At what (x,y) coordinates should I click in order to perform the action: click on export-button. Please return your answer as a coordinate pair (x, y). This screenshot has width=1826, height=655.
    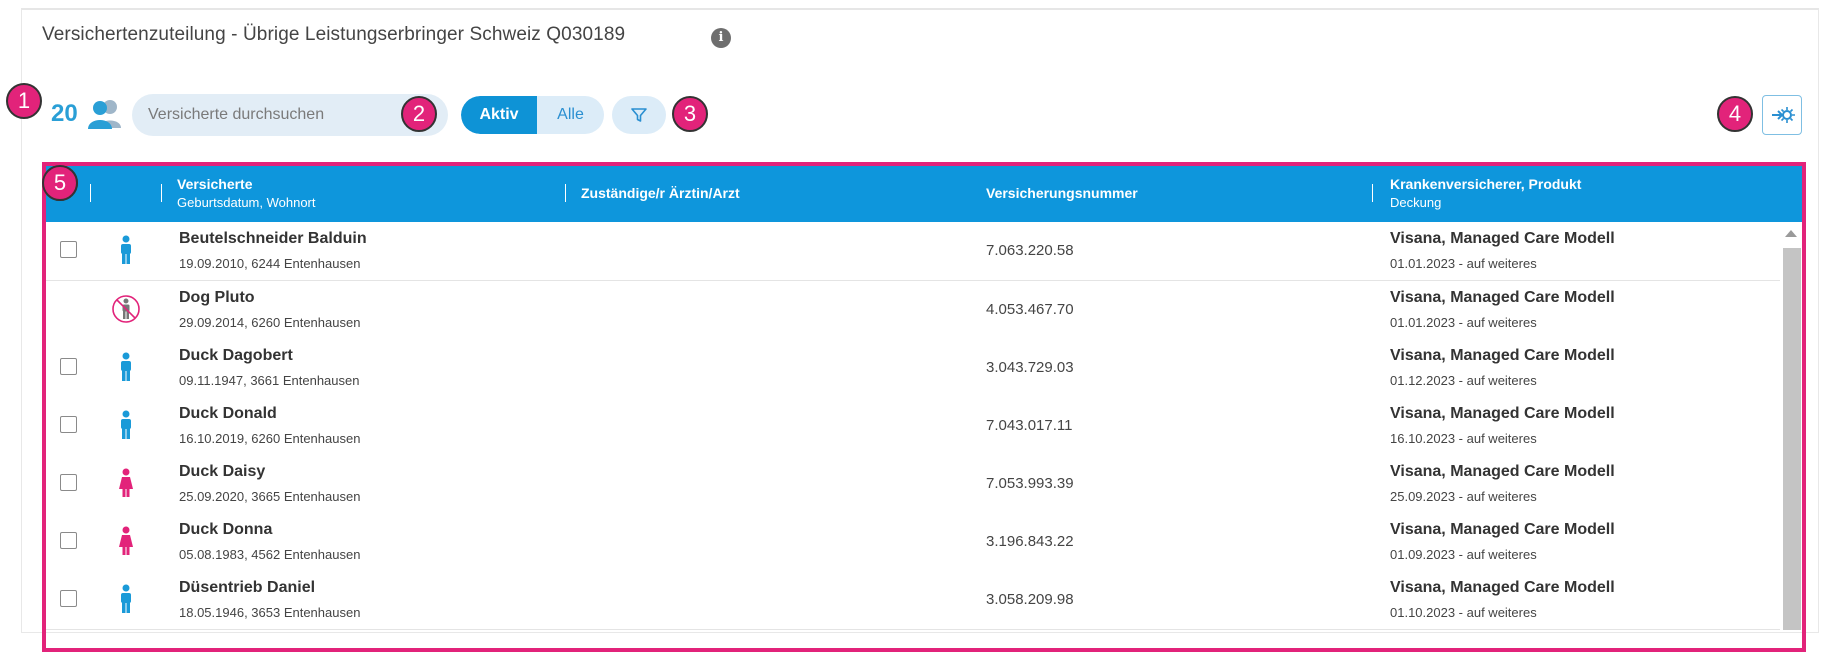
    Looking at the image, I should click on (1782, 115).